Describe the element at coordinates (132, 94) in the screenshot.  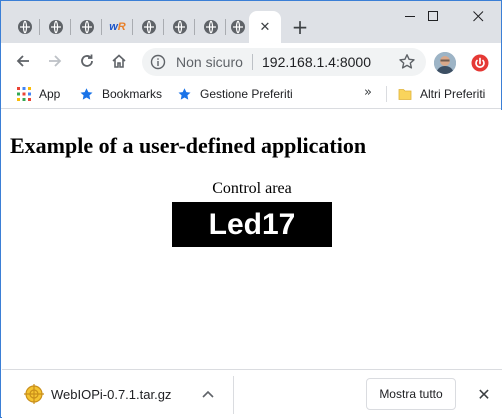
I see `bookmark-label: Bookmarks` at that location.